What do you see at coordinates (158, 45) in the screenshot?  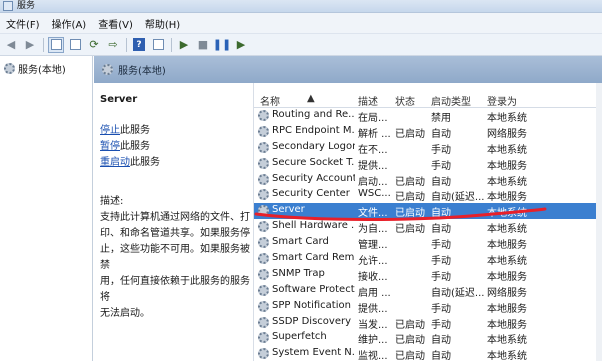 I see `view-icon` at bounding box center [158, 45].